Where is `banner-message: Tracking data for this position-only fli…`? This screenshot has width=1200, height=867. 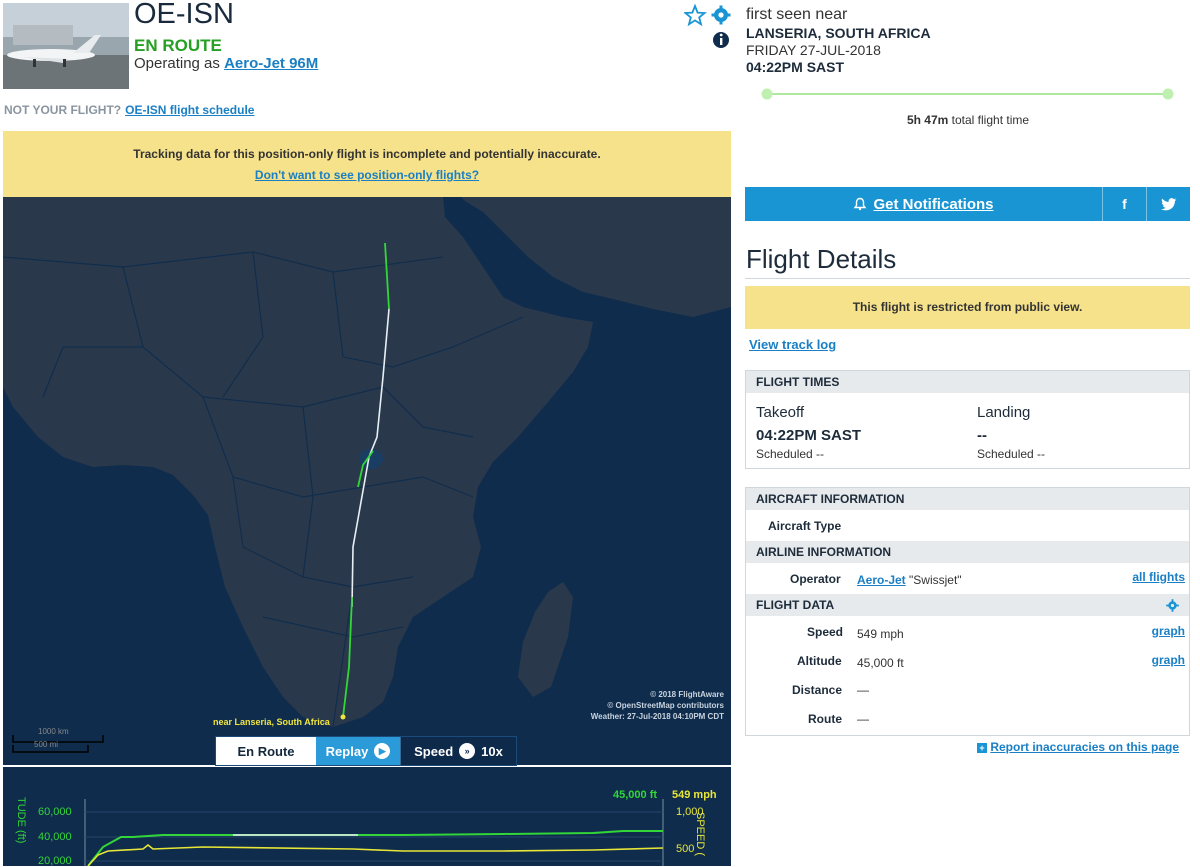 banner-message: Tracking data for this position-only fli… is located at coordinates (367, 154).